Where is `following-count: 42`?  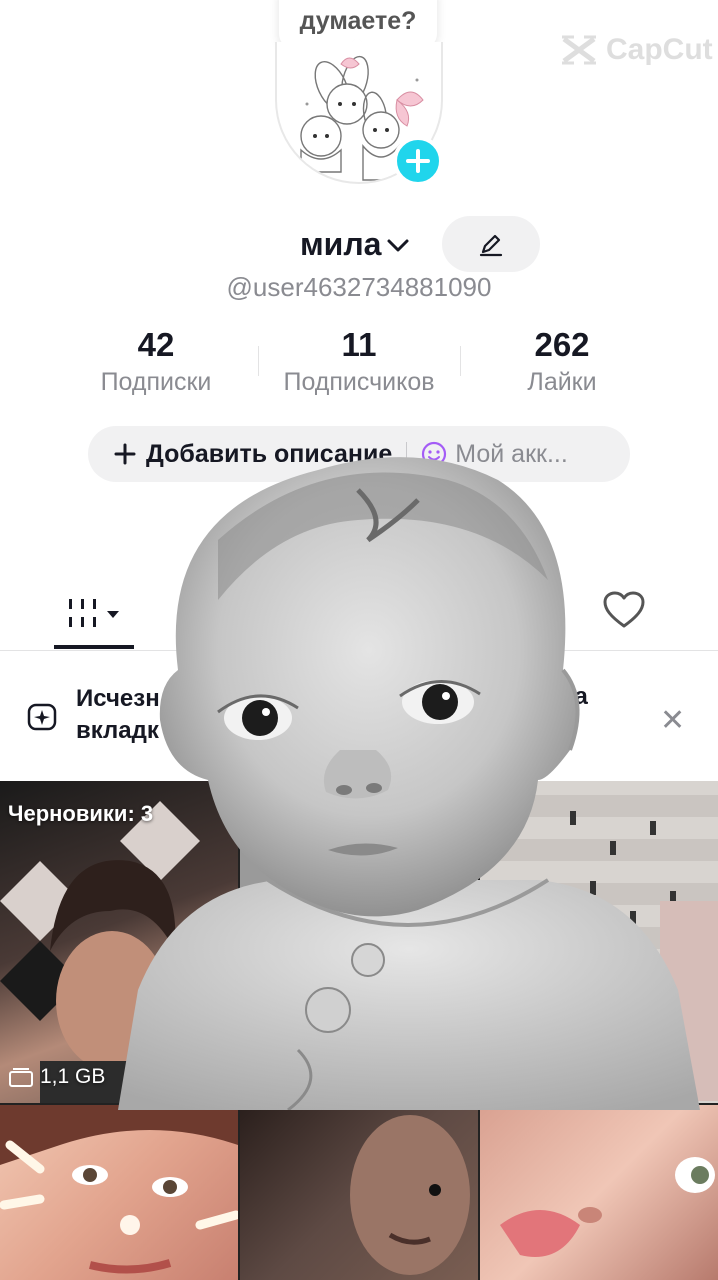 following-count: 42 is located at coordinates (156, 344).